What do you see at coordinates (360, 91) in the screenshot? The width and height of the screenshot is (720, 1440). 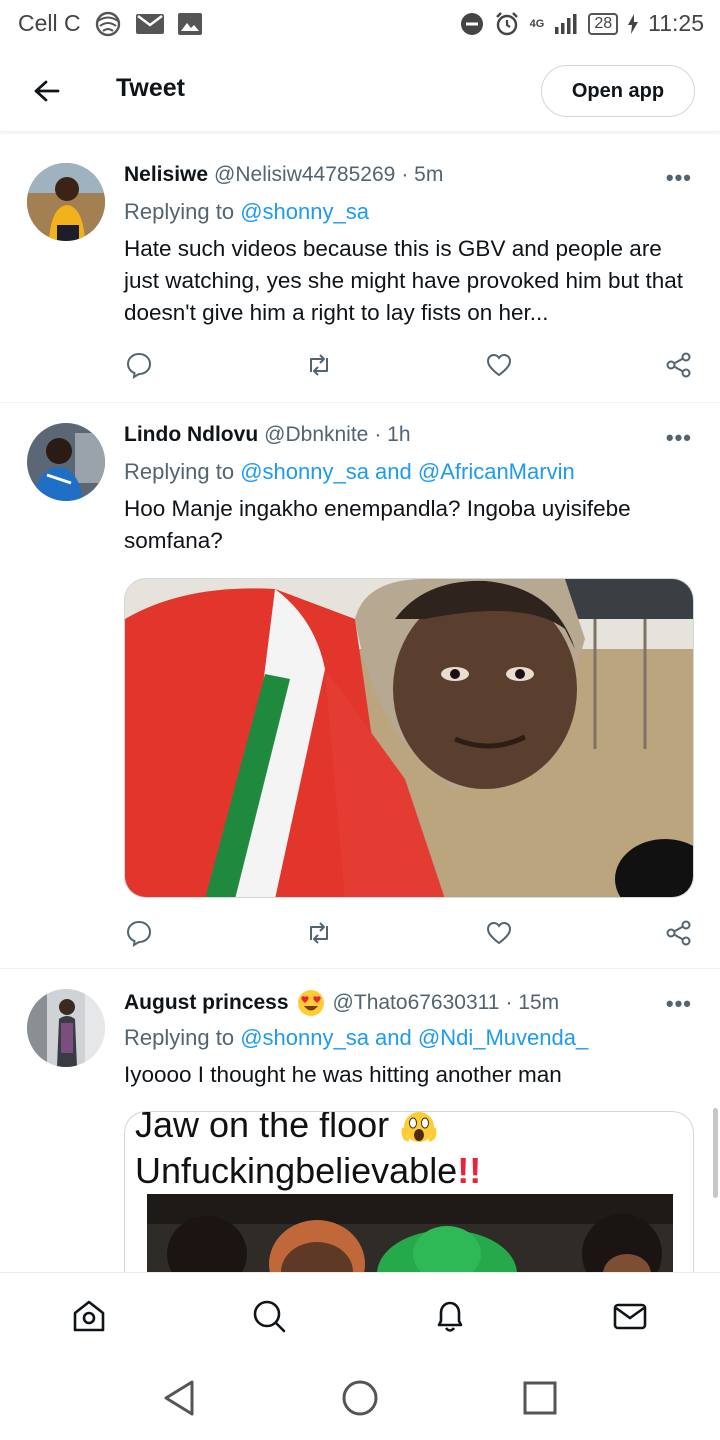 I see `top-app-bar: Tweet Open app` at bounding box center [360, 91].